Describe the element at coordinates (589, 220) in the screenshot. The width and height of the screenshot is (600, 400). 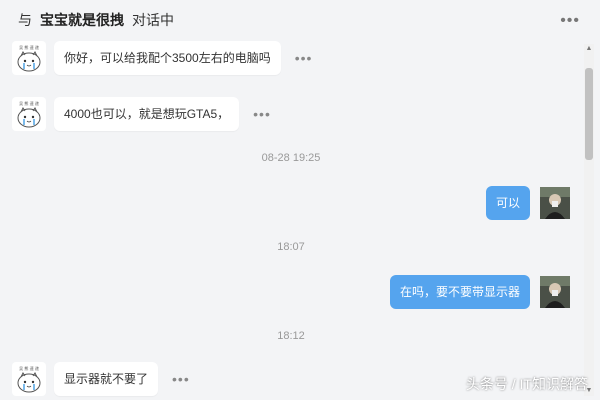
I see `chat-scrollbar: ▲ ▼` at that location.